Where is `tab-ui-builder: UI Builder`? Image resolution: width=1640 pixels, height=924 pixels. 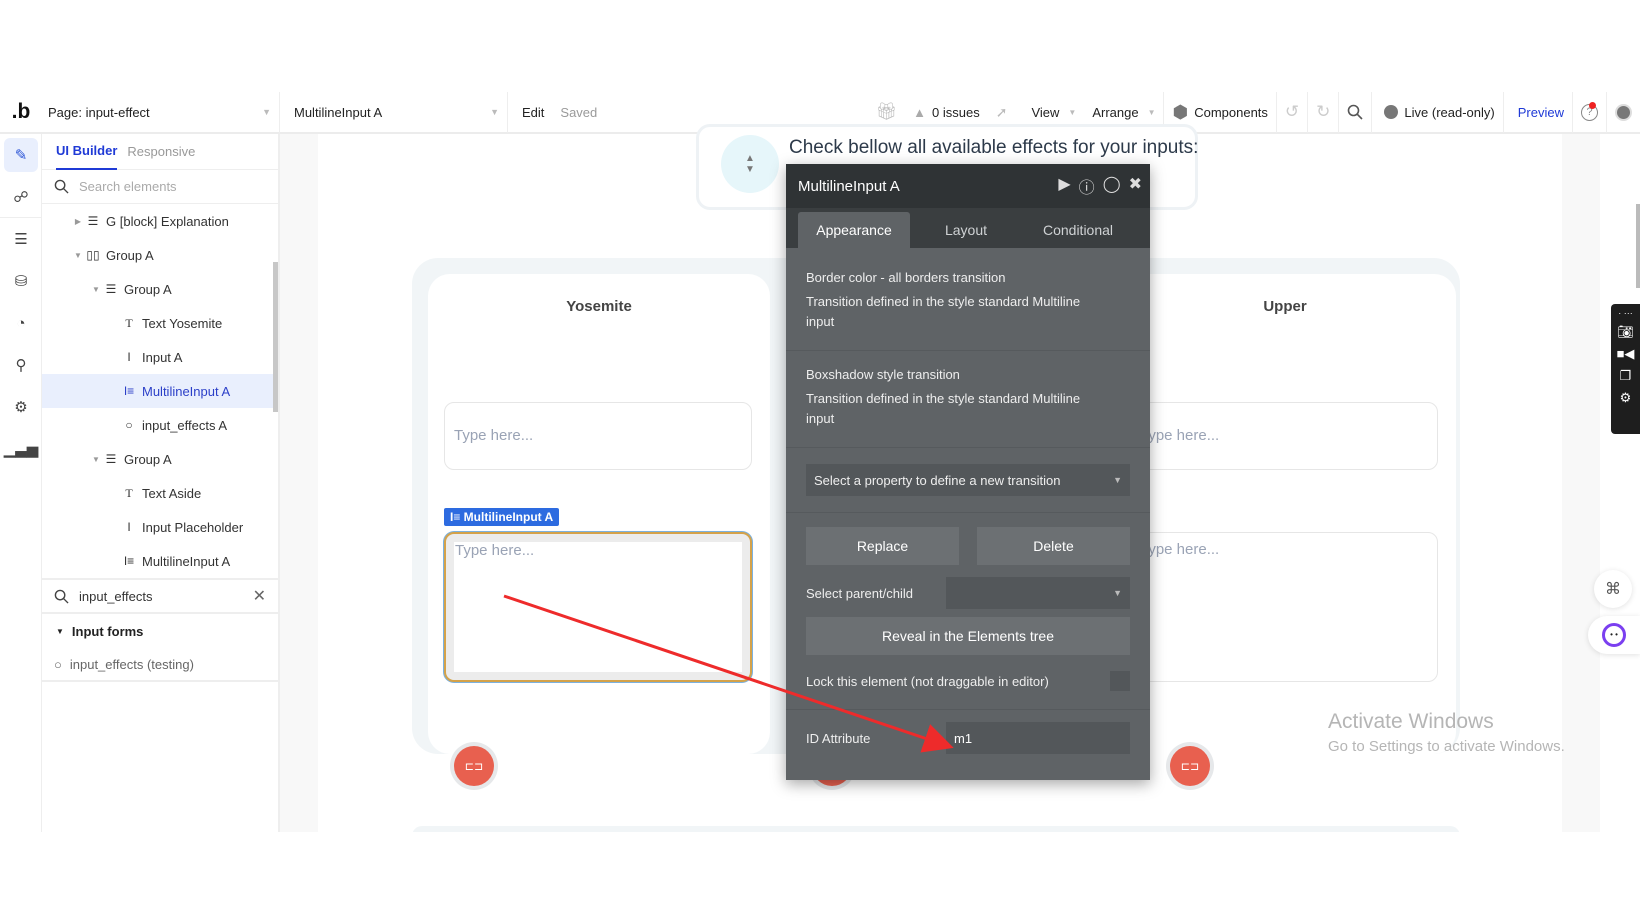 tab-ui-builder: UI Builder is located at coordinates (87, 152).